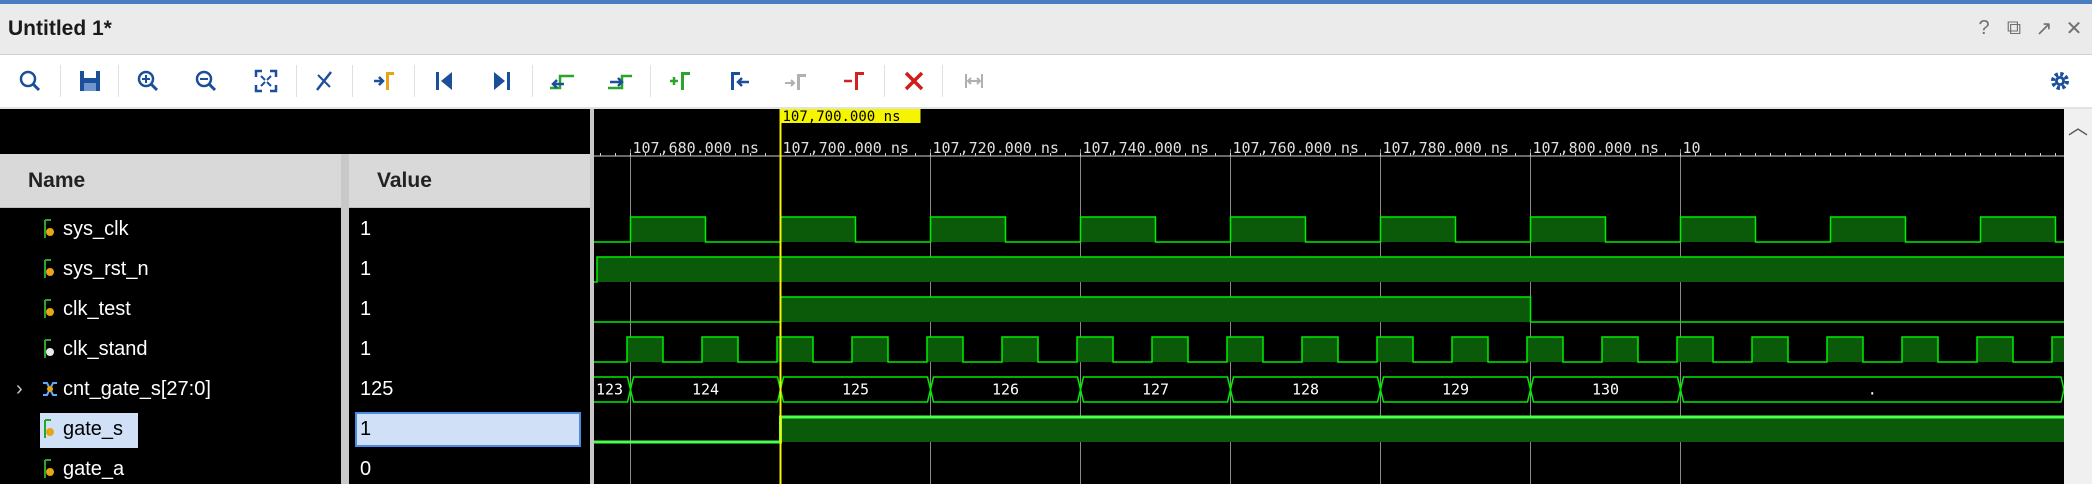 The image size is (2092, 489). I want to click on go-to-cursor-icon, so click(384, 81).